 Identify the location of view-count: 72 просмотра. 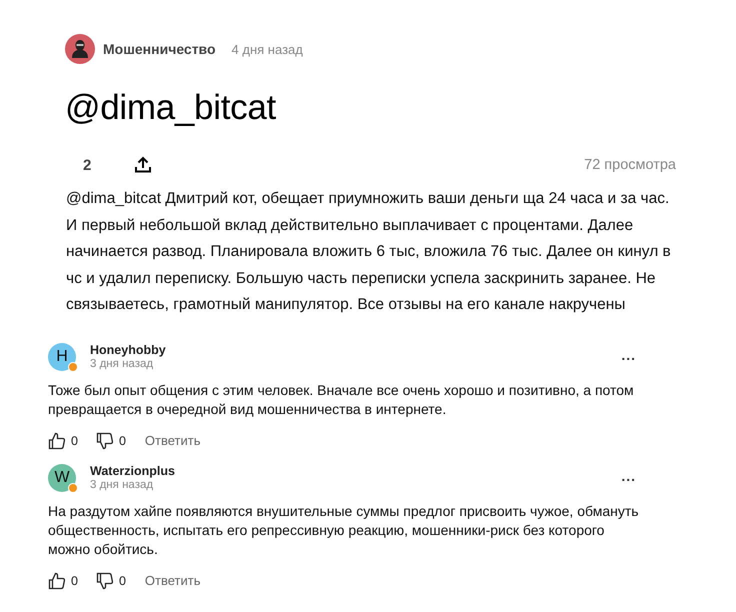
(630, 165).